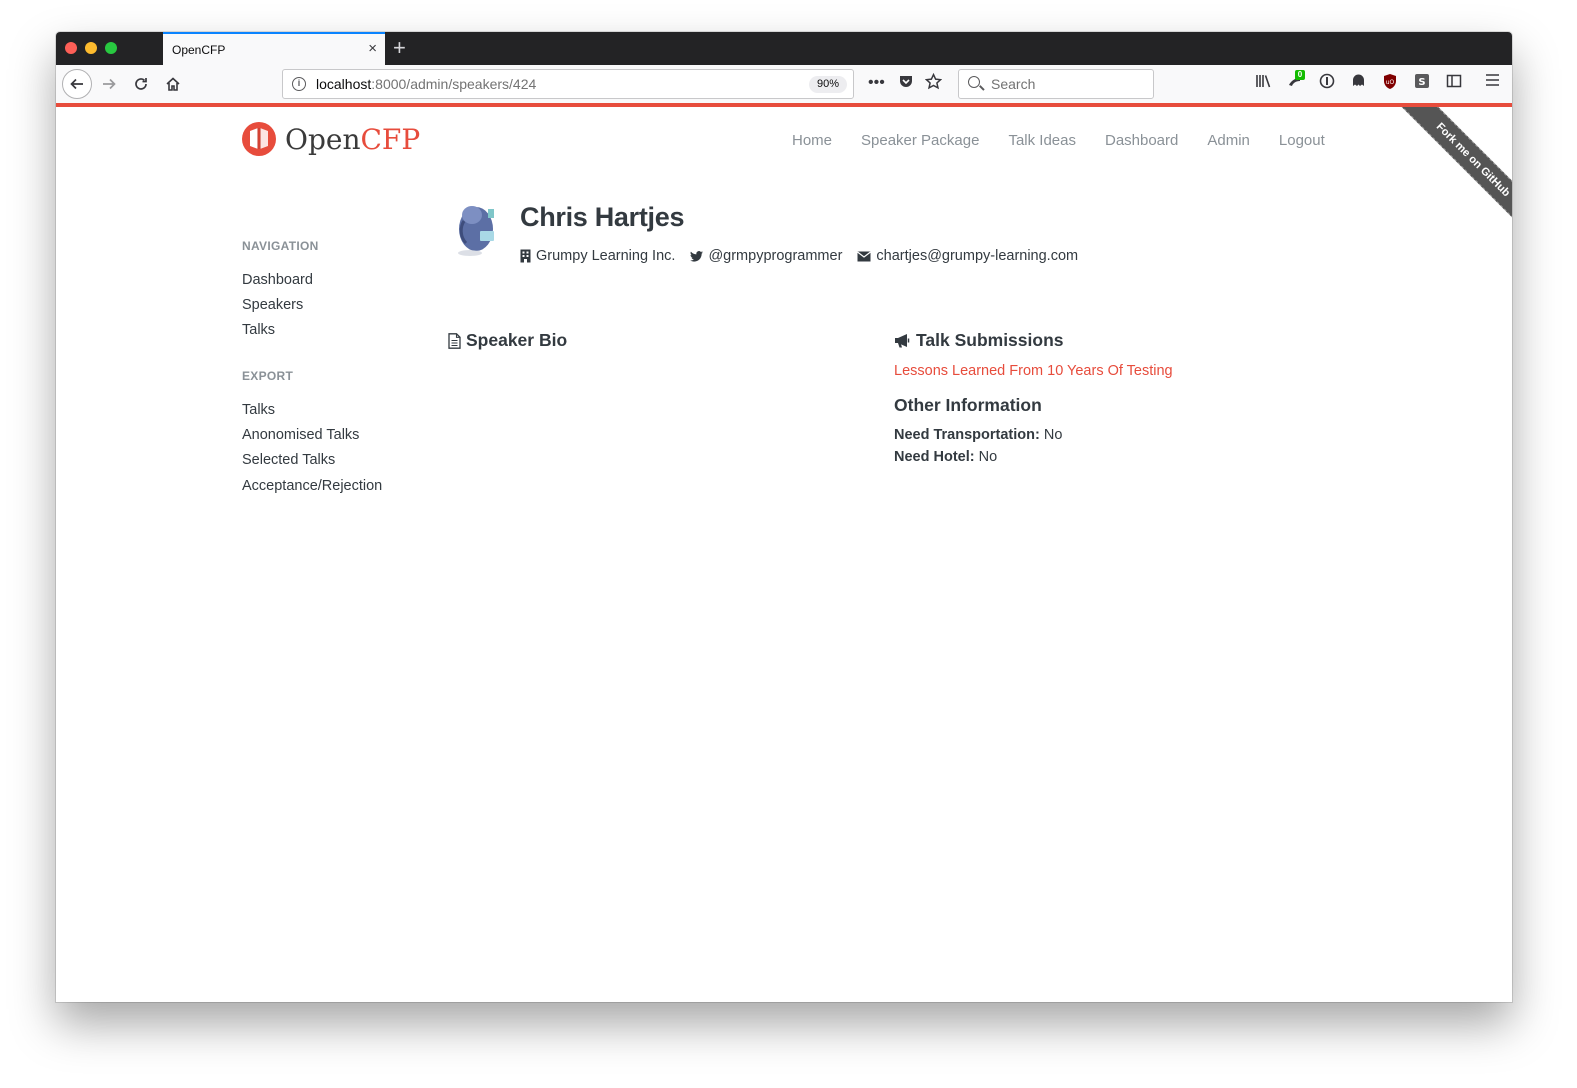 The image size is (1577, 1088). Describe the element at coordinates (1056, 84) in the screenshot. I see `search-bar: Search` at that location.